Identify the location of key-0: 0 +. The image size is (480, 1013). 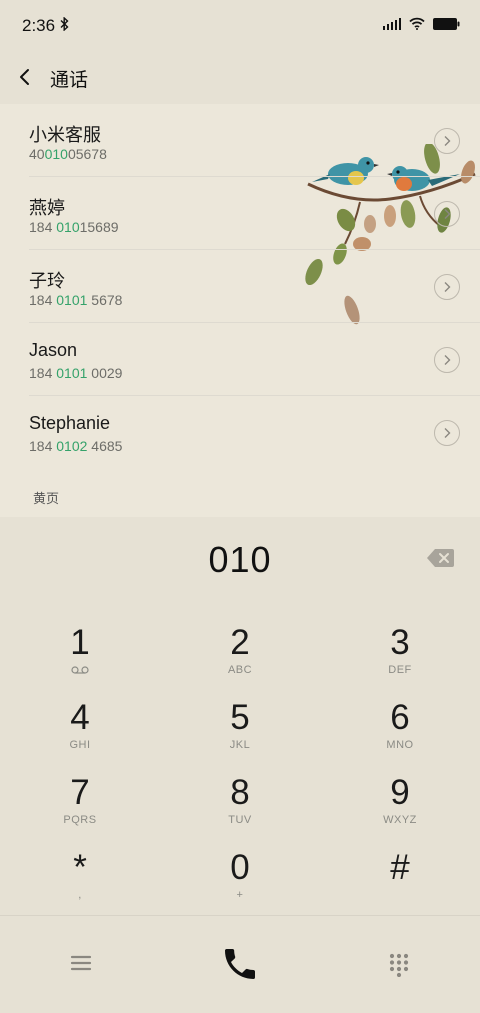
(240, 874).